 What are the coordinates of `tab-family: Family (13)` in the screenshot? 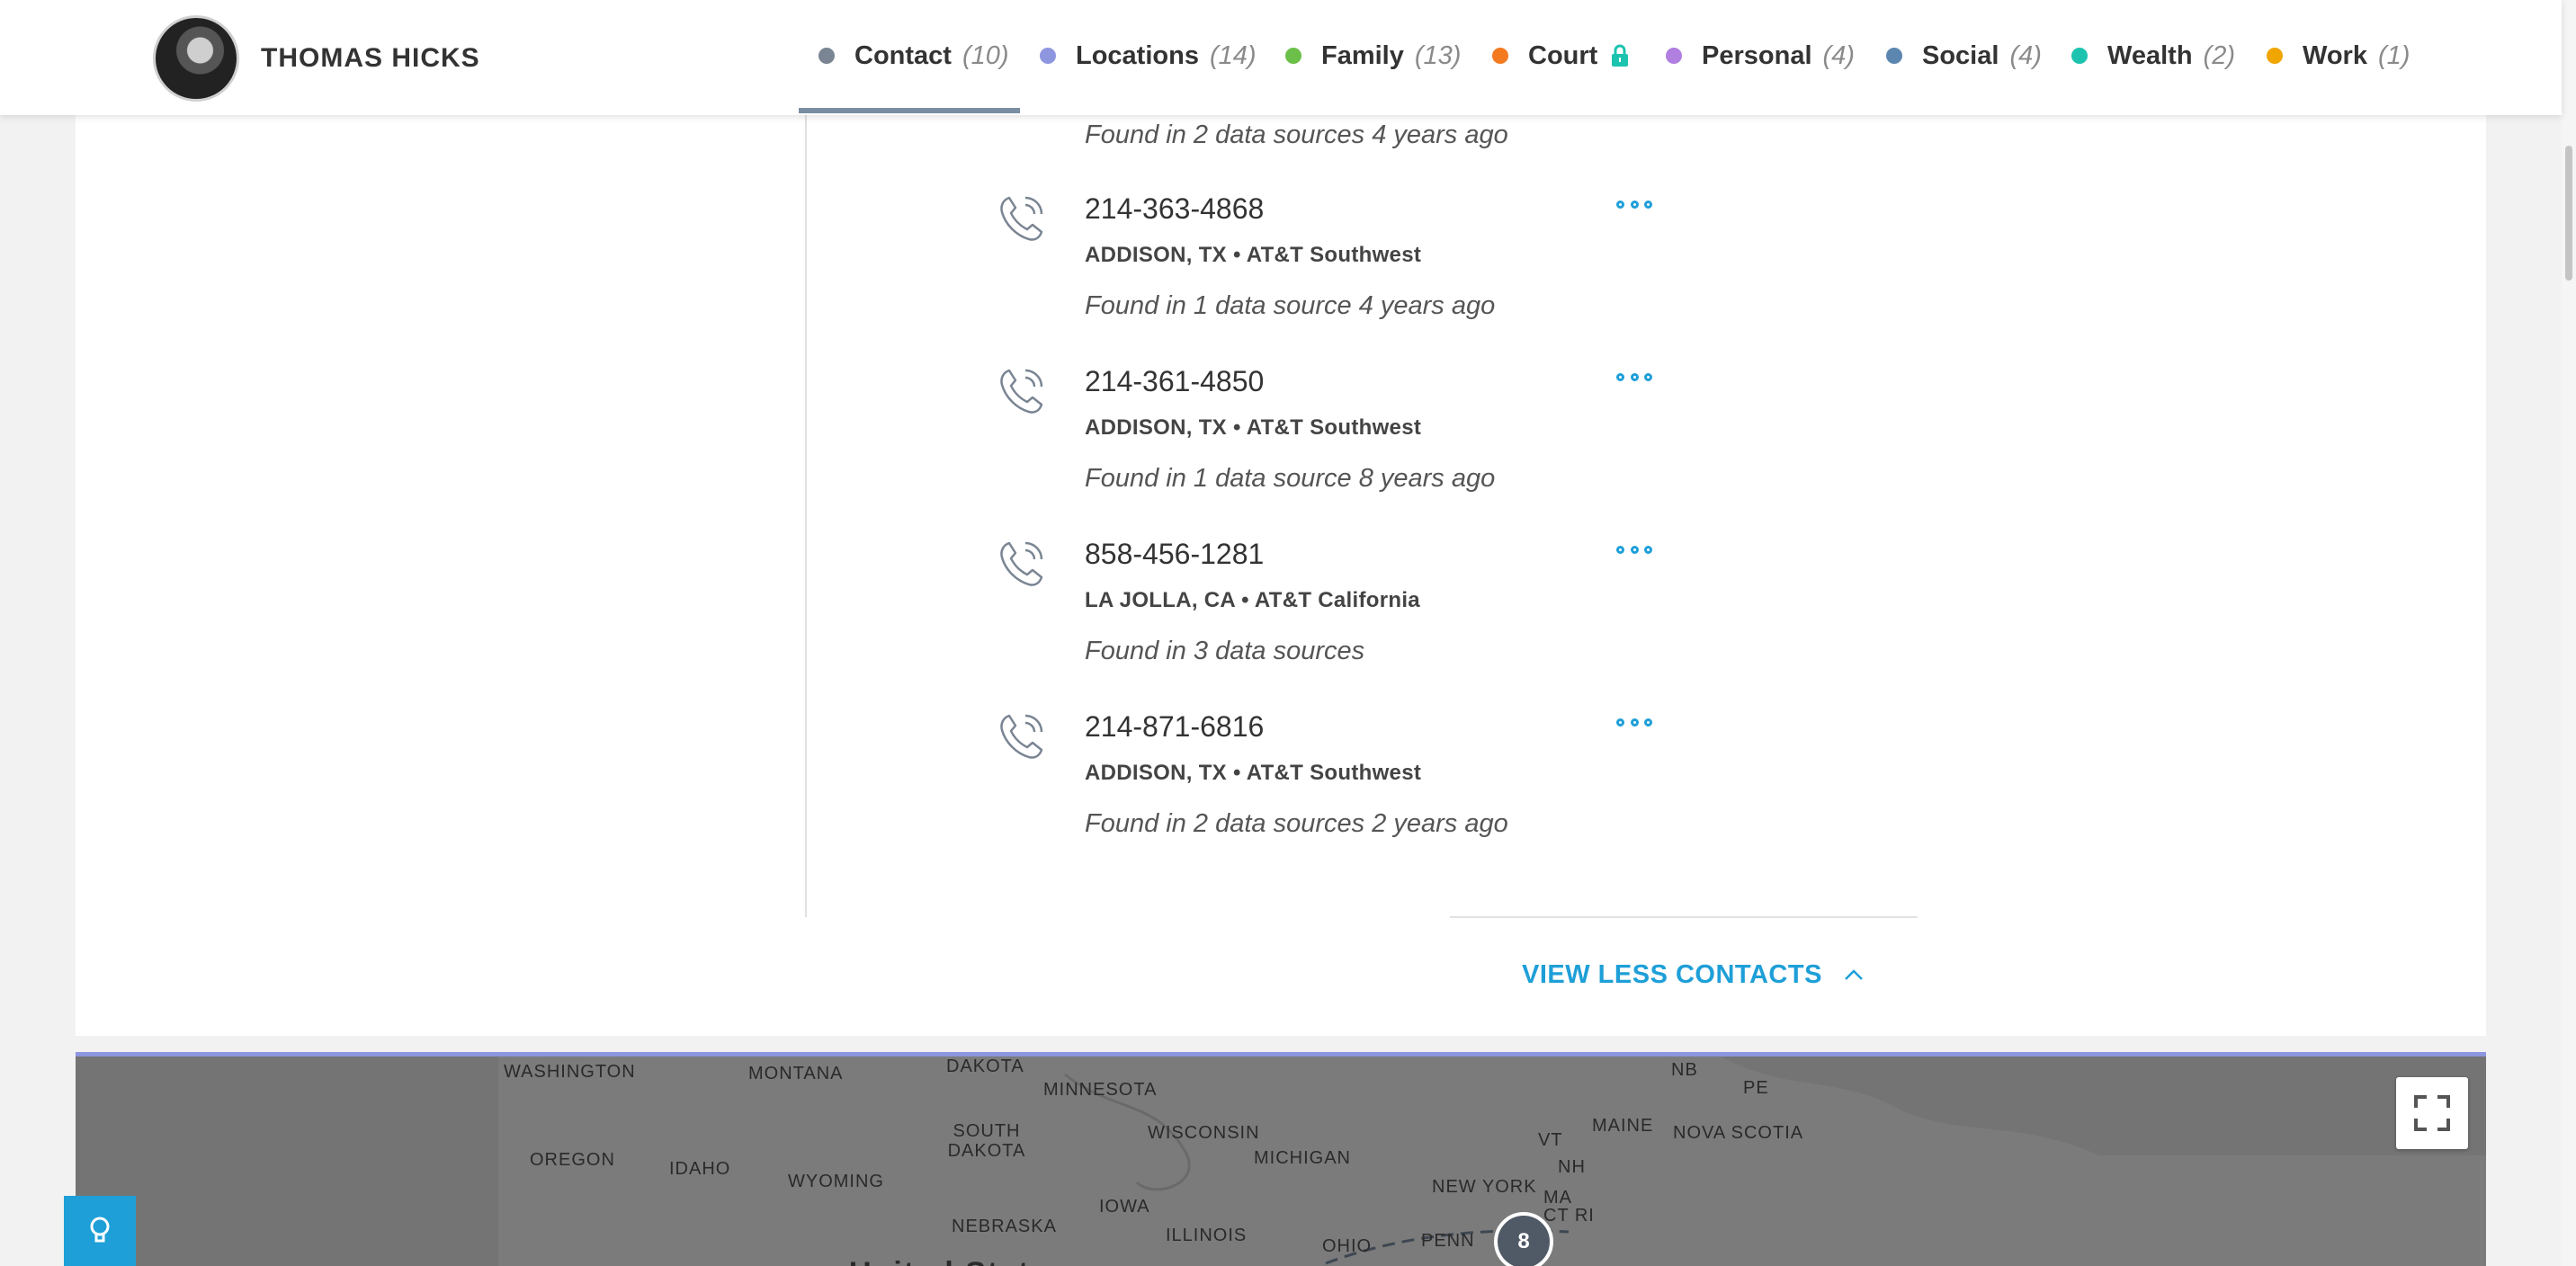 It's located at (1373, 56).